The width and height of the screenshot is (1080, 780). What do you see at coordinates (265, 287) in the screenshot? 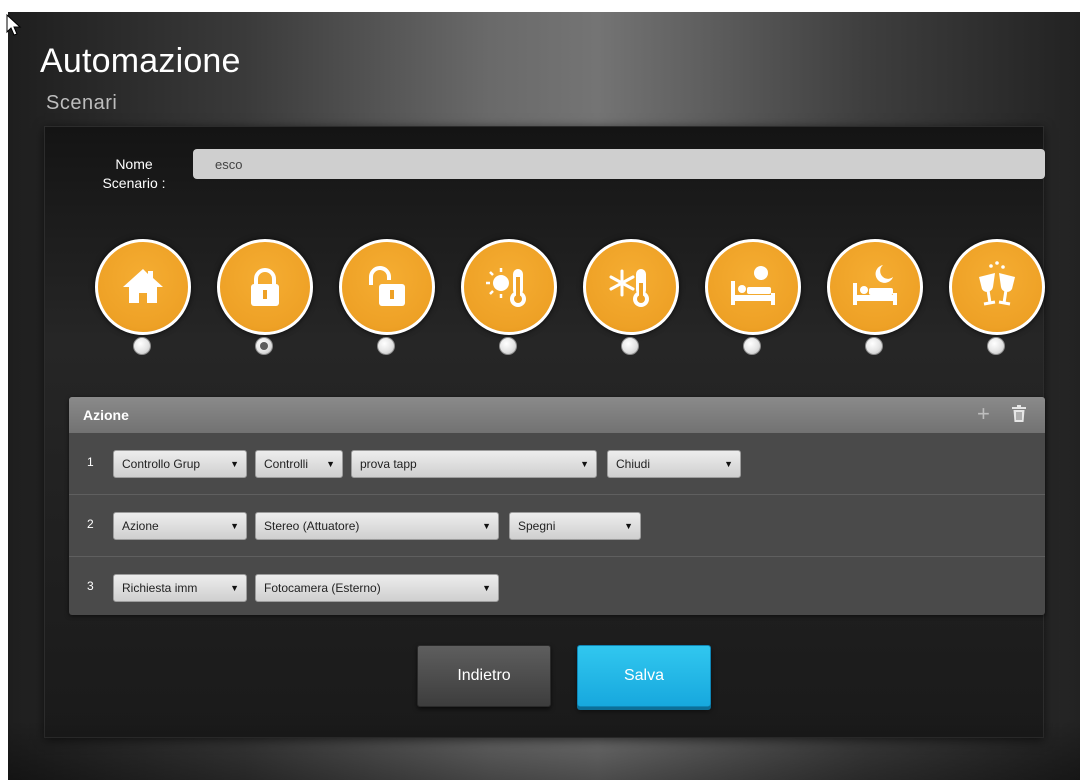
I see `lock-closed-icon` at bounding box center [265, 287].